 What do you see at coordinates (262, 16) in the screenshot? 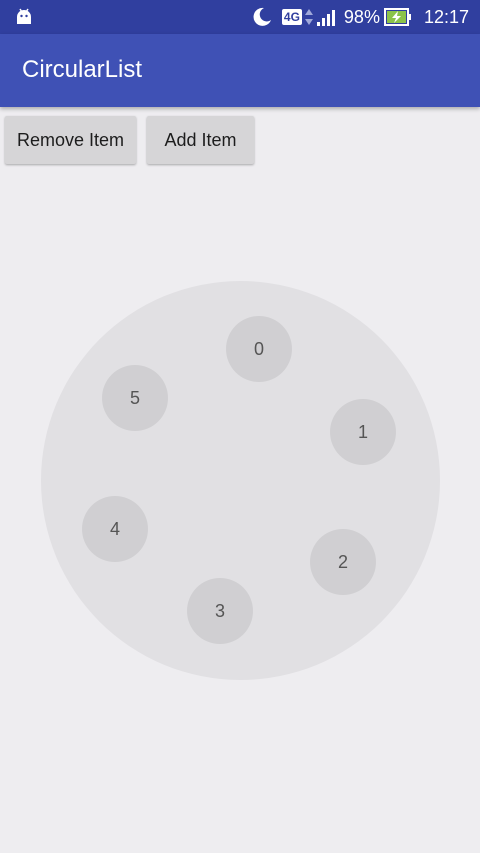
I see `moon-icon` at bounding box center [262, 16].